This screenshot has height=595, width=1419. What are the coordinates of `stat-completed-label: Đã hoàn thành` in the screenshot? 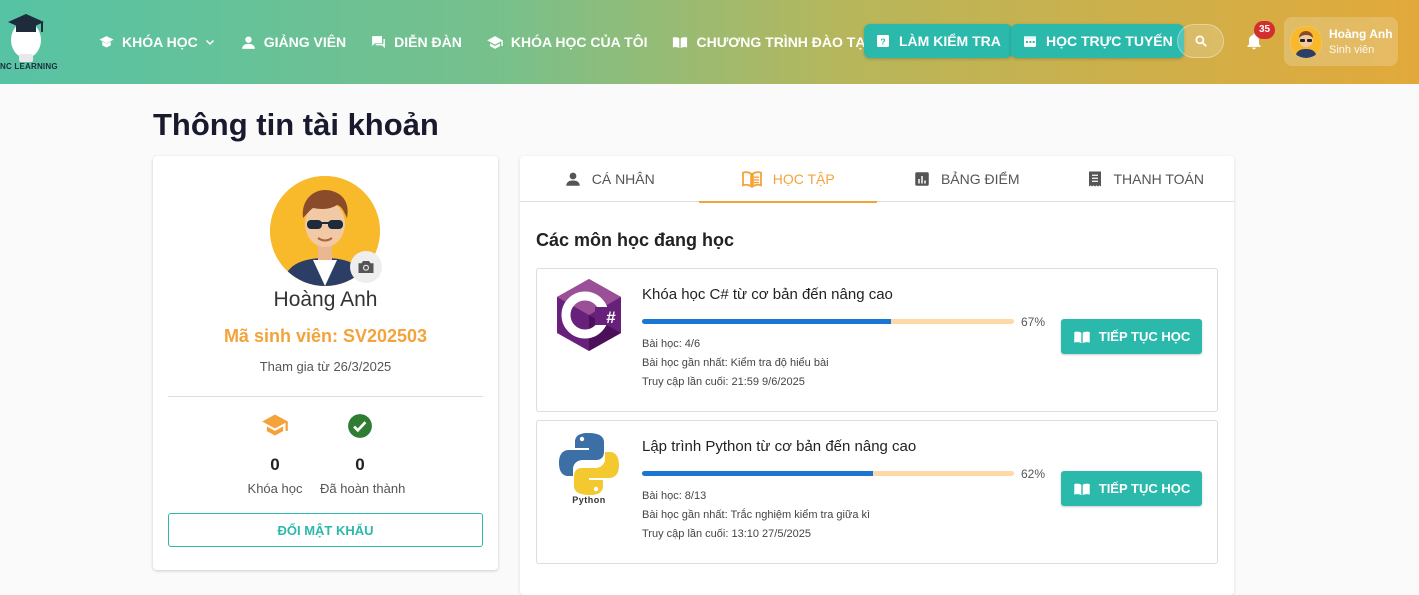 It's located at (363, 488).